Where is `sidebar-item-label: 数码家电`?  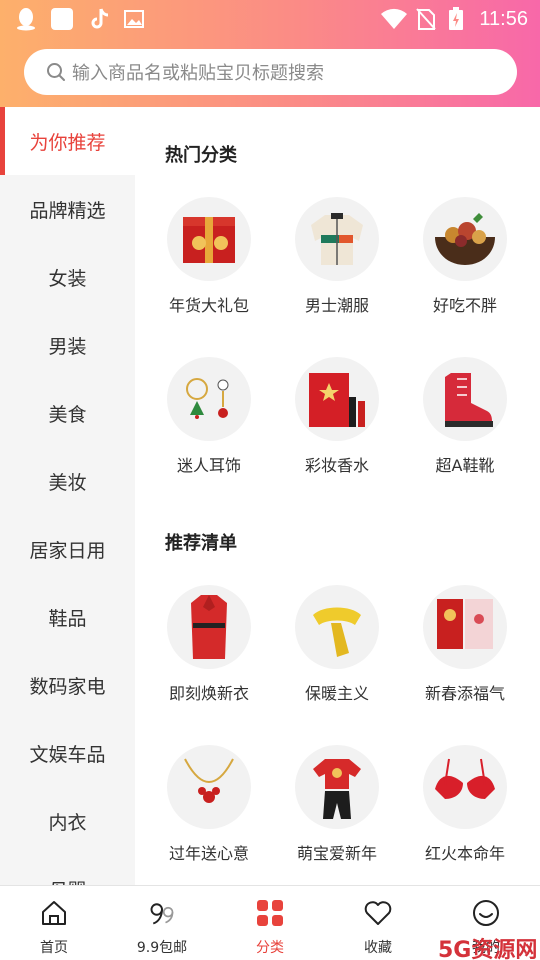 sidebar-item-label: 数码家电 is located at coordinates (67, 686).